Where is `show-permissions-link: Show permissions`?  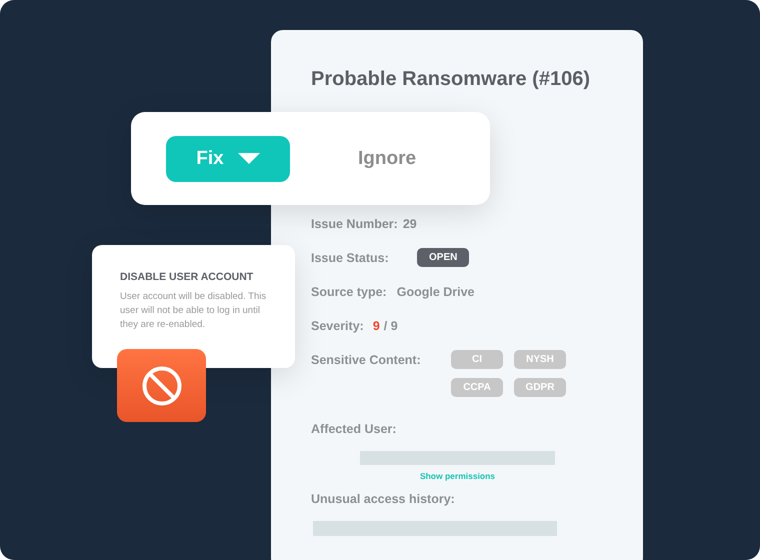 show-permissions-link: Show permissions is located at coordinates (457, 476).